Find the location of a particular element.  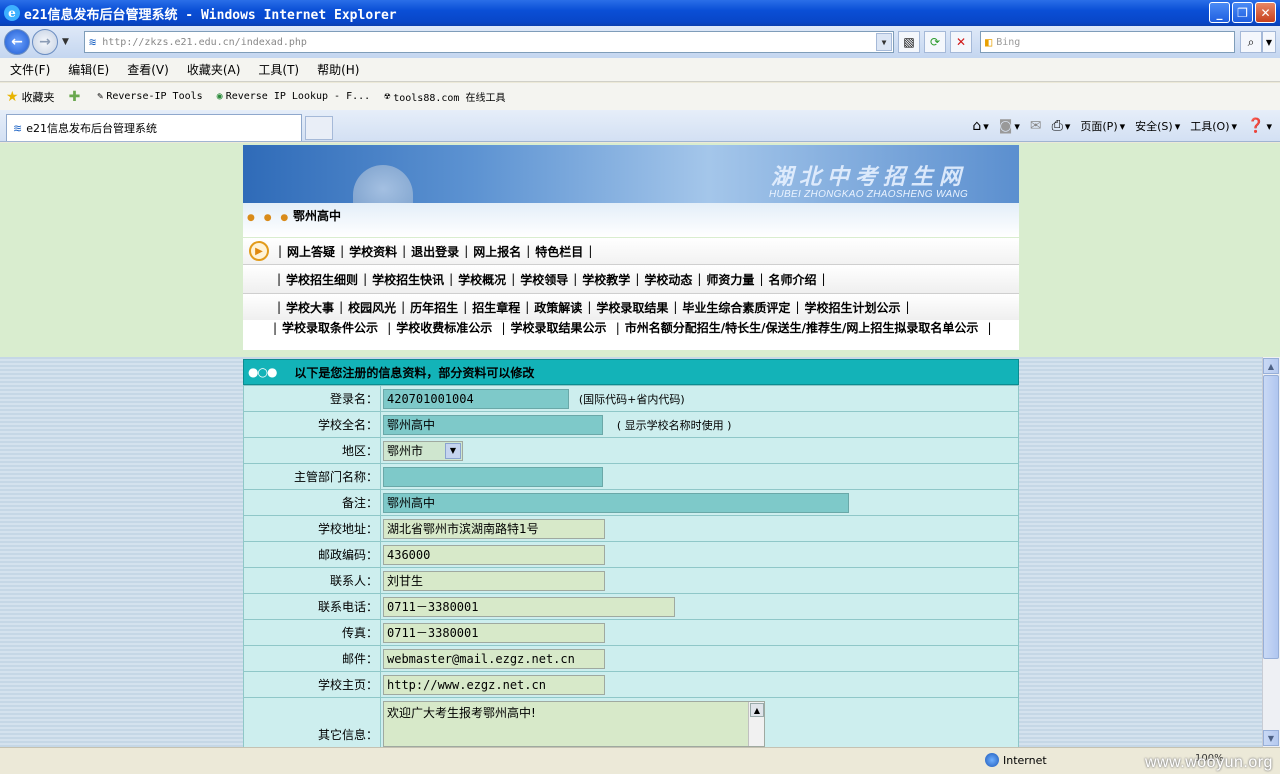

fav-link-reverse-ip-tools: ✎ Reverse-IP Tools is located at coordinates (149, 96).